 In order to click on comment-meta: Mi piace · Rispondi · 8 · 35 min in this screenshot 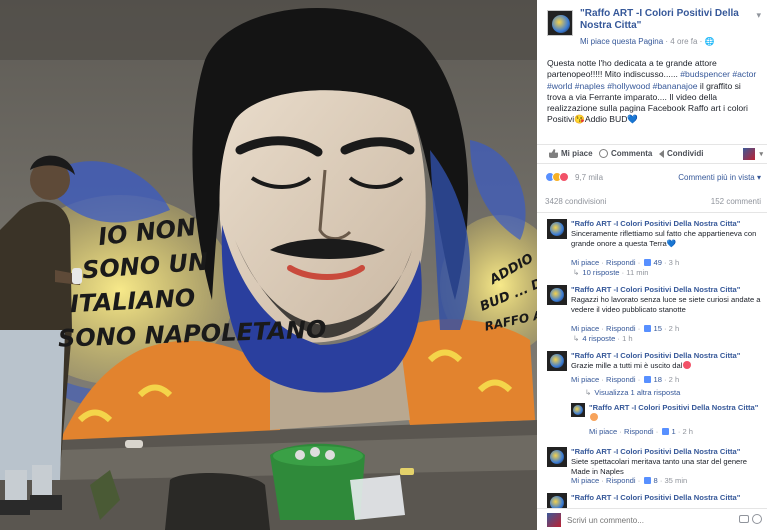, I will do `click(629, 480)`.